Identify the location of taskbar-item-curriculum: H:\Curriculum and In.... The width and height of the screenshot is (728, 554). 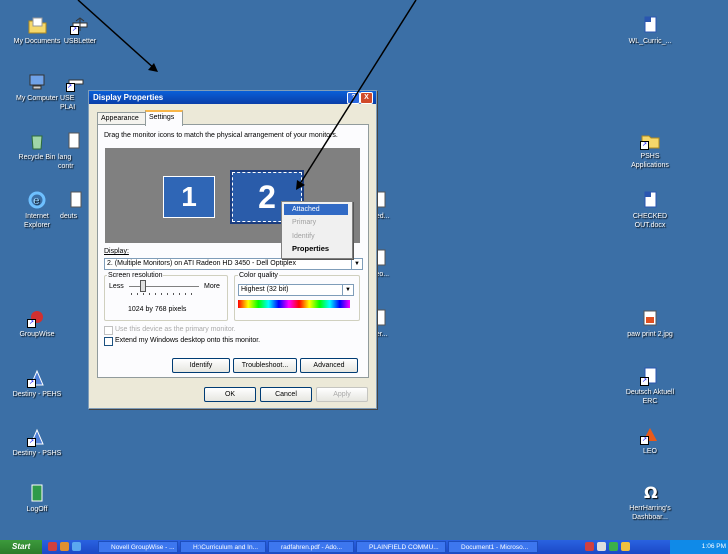
(223, 547).